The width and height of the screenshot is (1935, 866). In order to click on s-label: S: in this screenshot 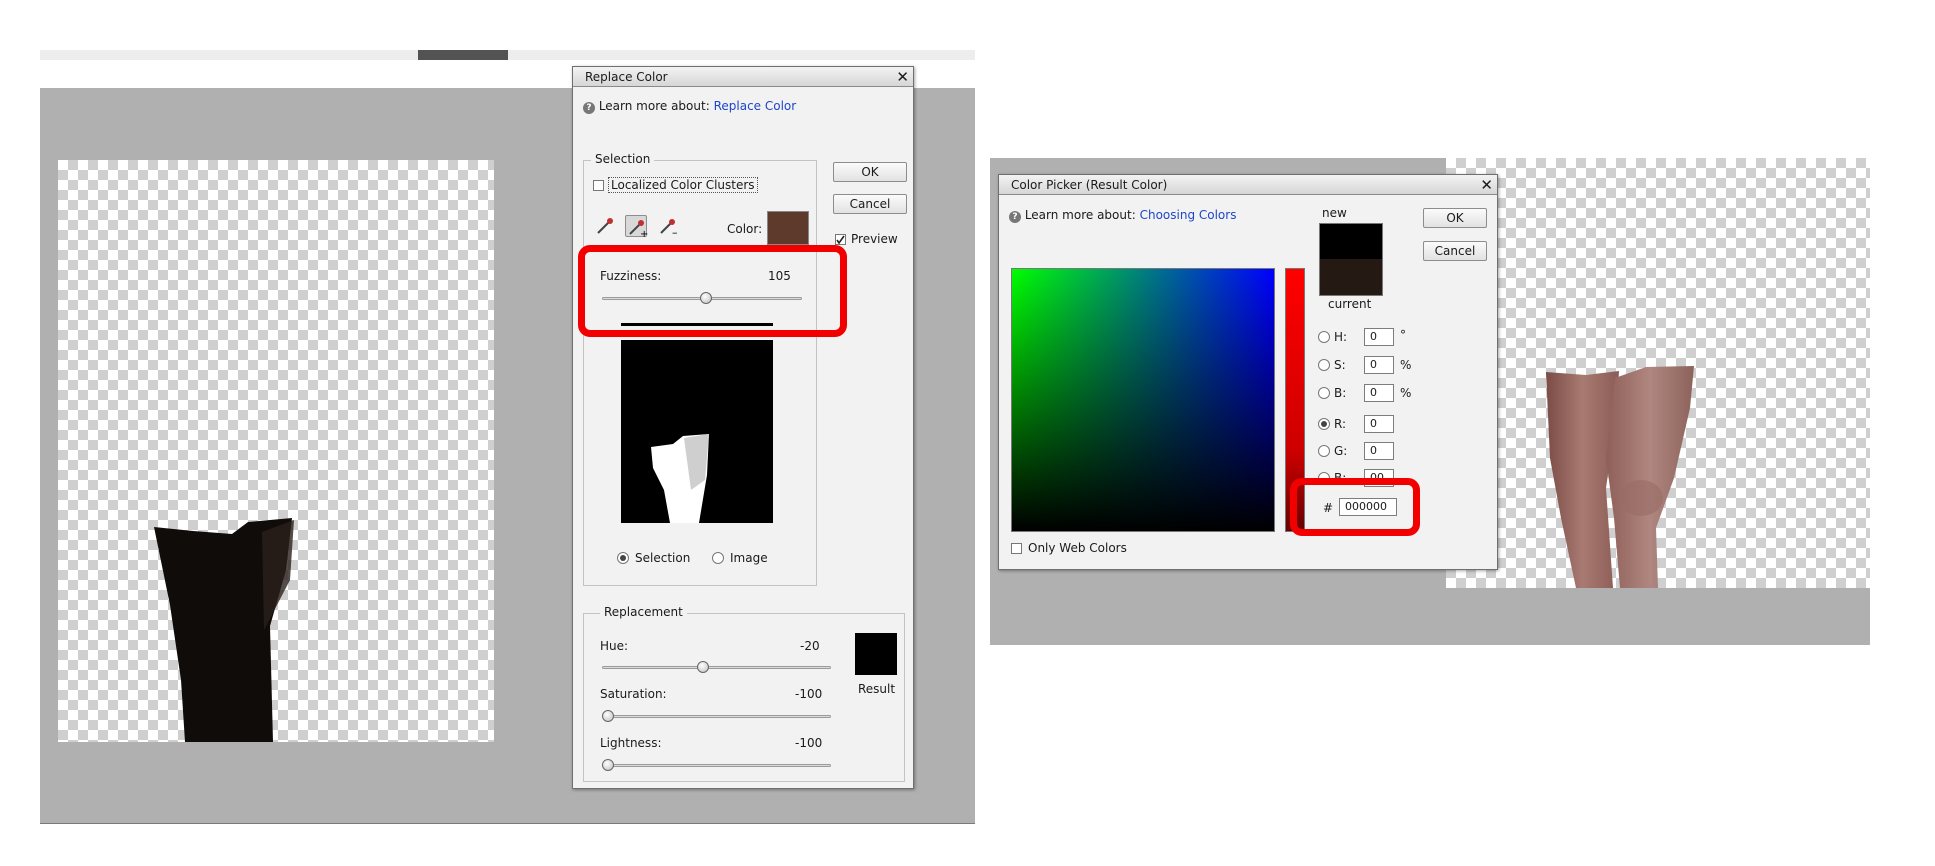, I will do `click(1340, 365)`.